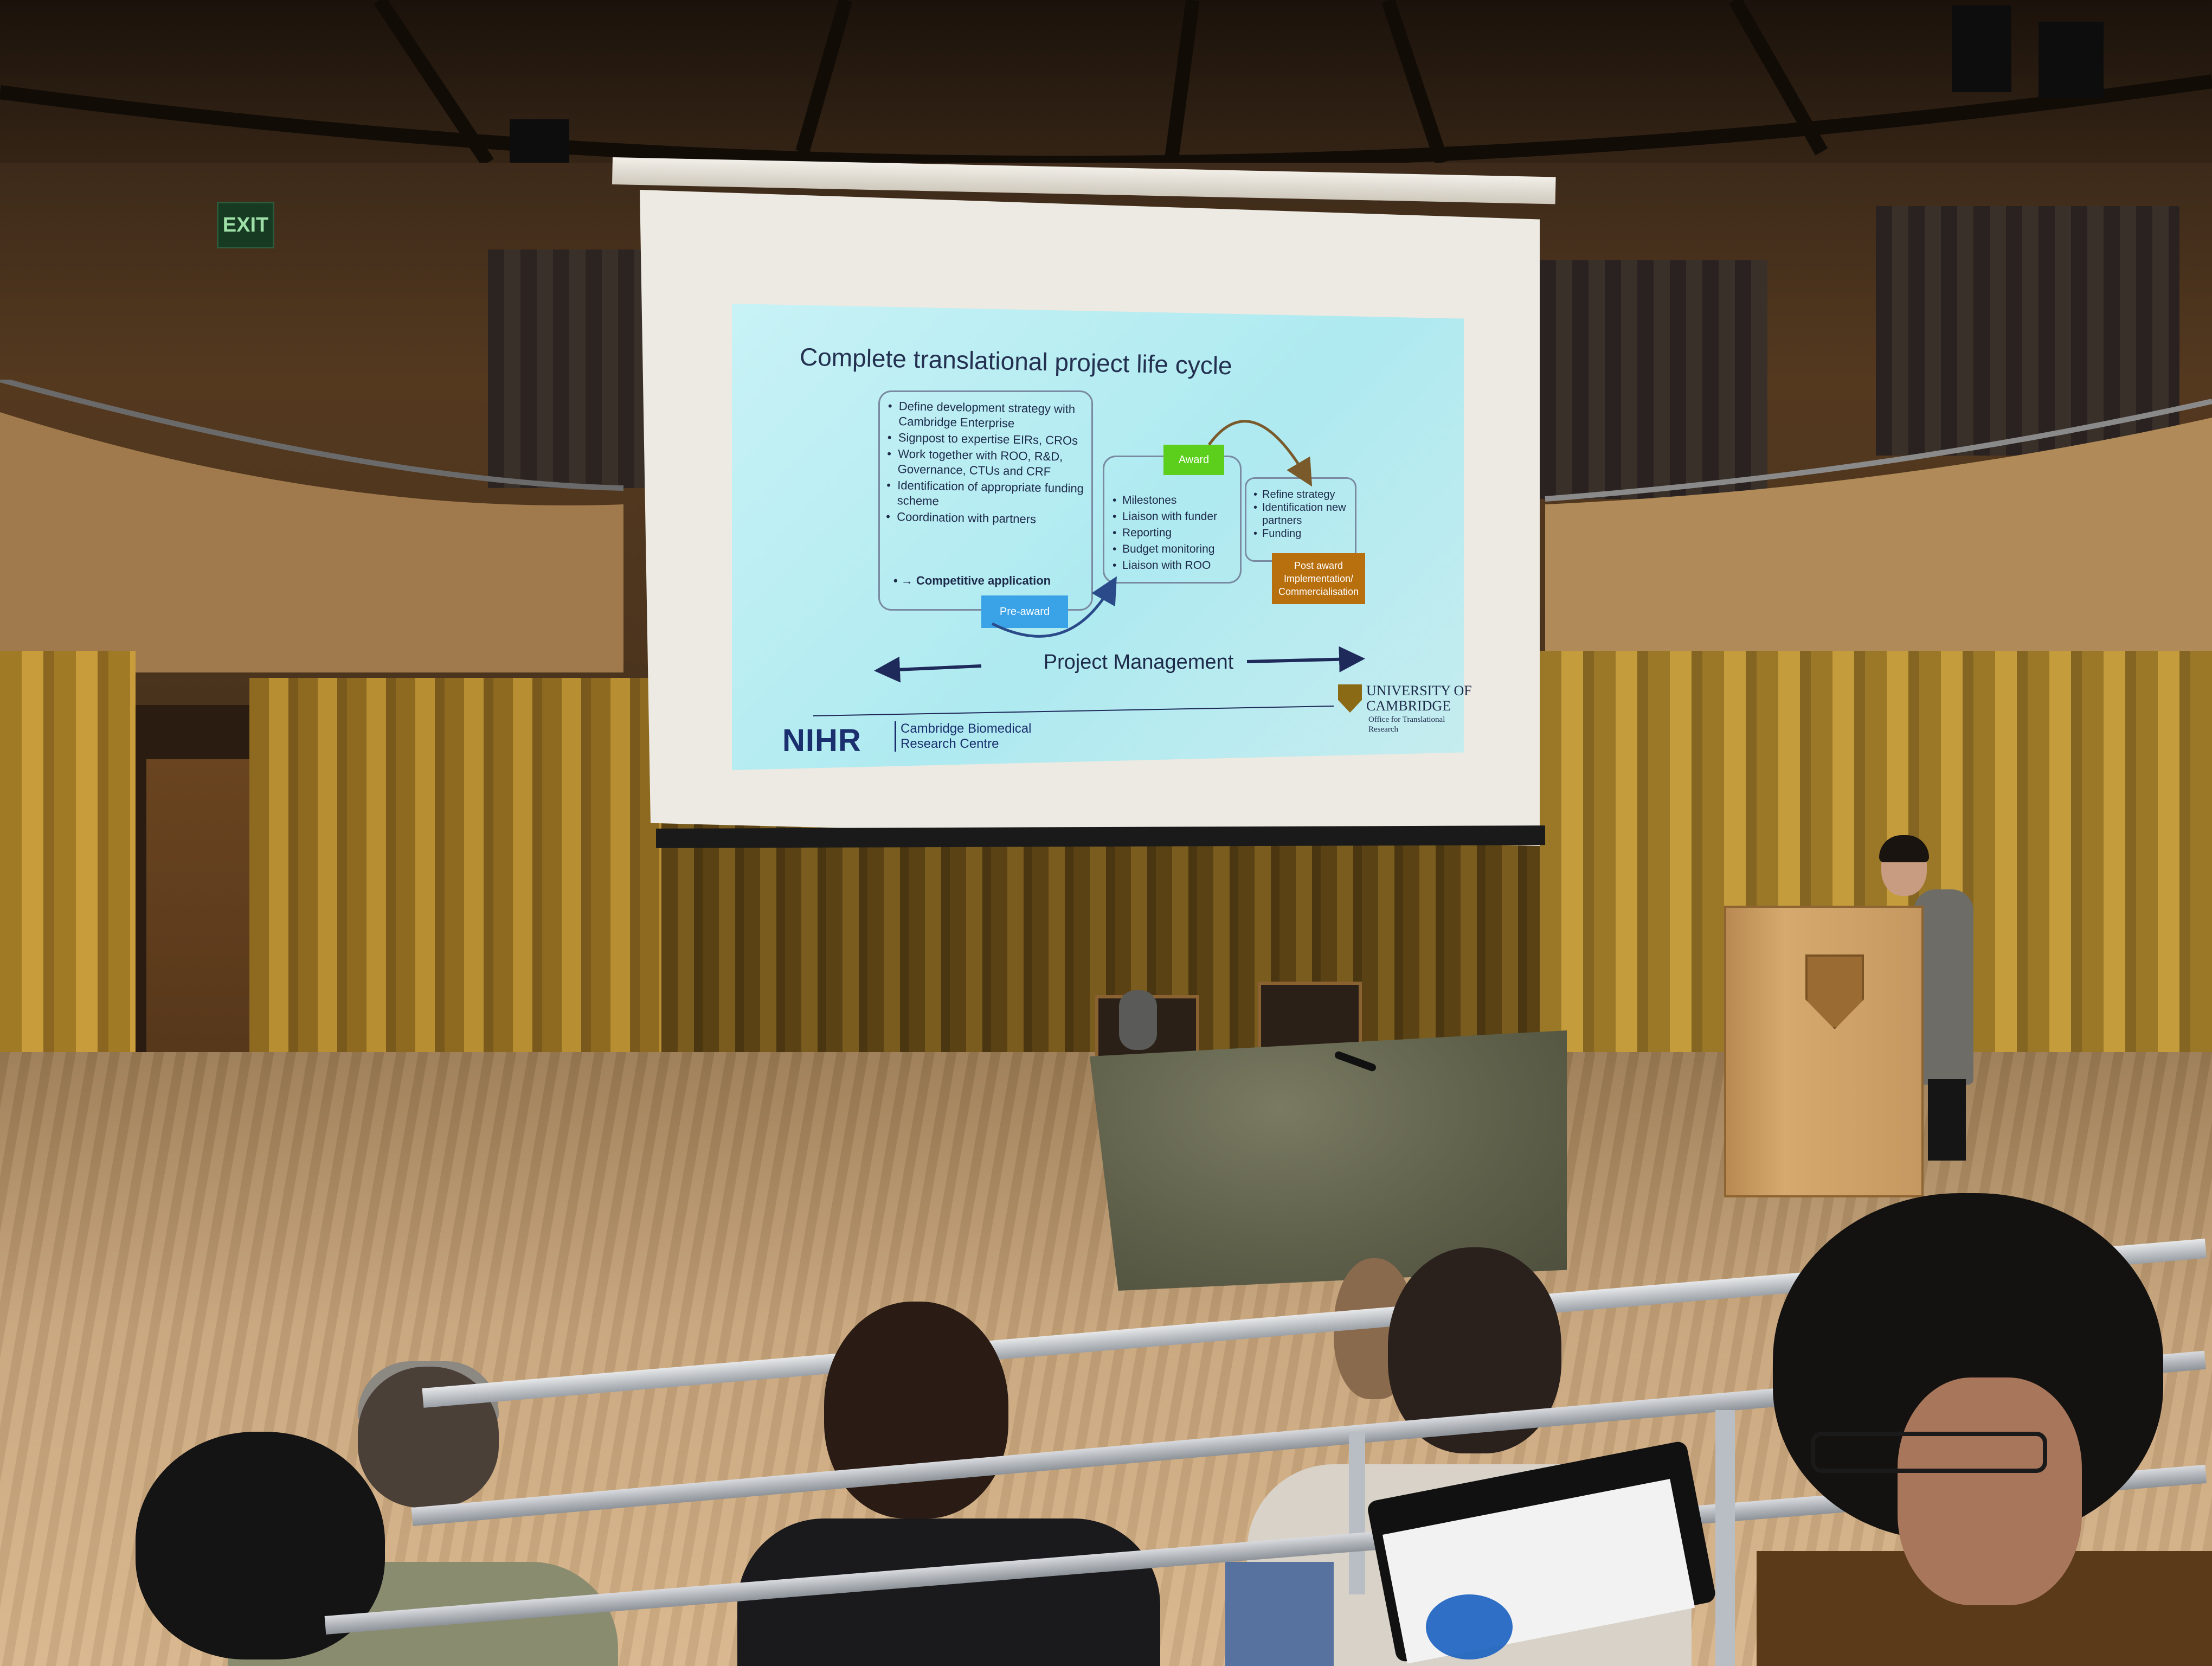 The image size is (2212, 1666). What do you see at coordinates (1406, 725) in the screenshot?
I see `university-department: Office for Translational Research` at bounding box center [1406, 725].